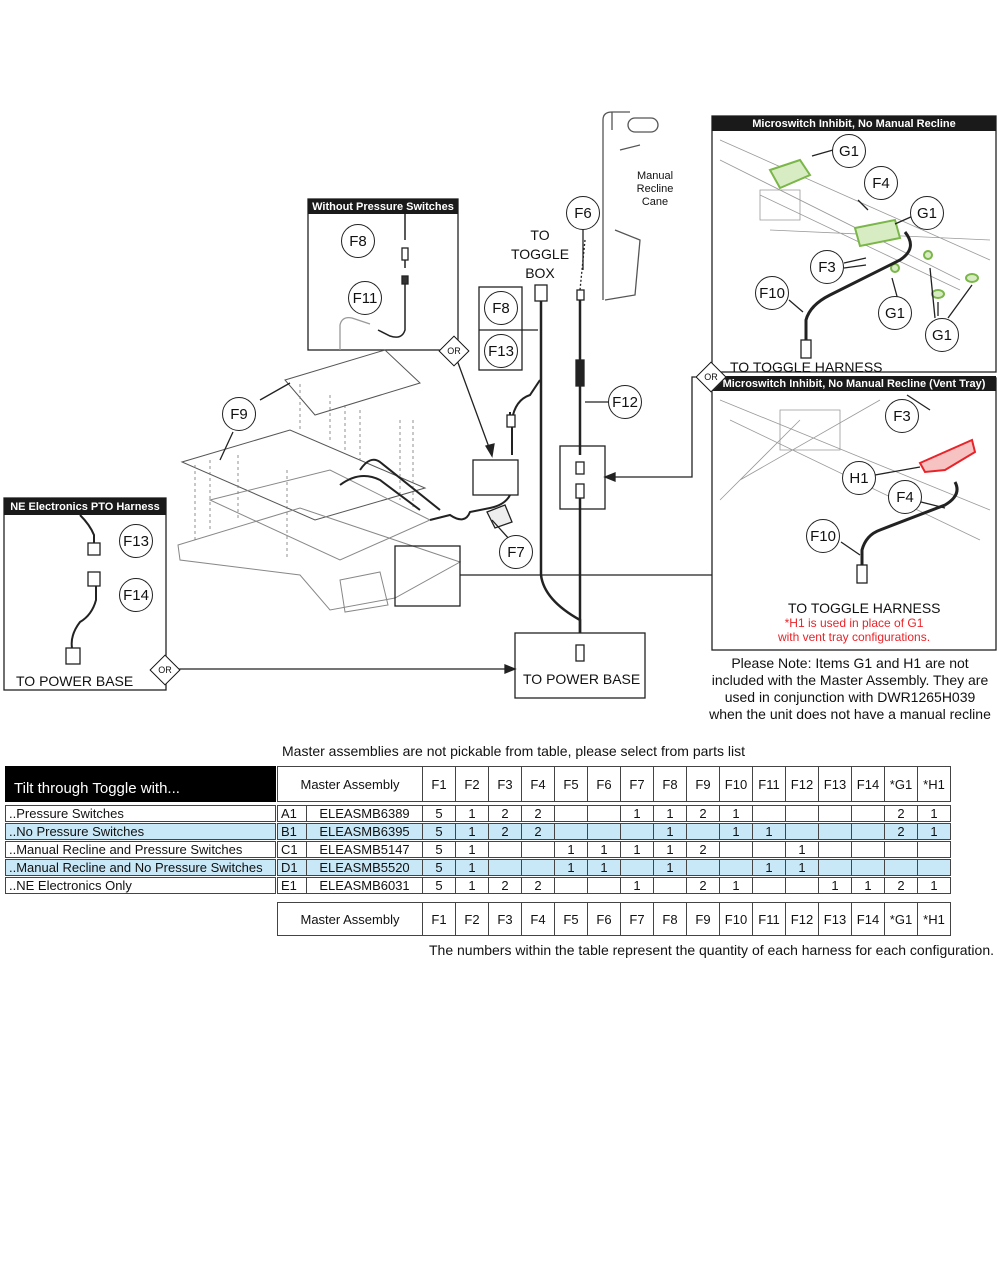 The width and height of the screenshot is (1000, 1267). Describe the element at coordinates (901, 919) in the screenshot. I see `column-header-star-g1: *G1` at that location.